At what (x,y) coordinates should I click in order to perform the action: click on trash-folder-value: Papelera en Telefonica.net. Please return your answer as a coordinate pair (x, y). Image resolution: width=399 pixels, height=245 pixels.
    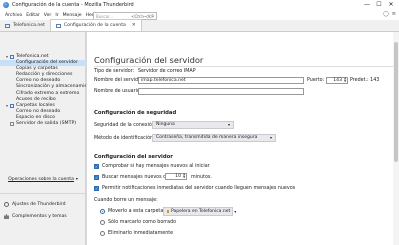
    Looking at the image, I should click on (201, 211).